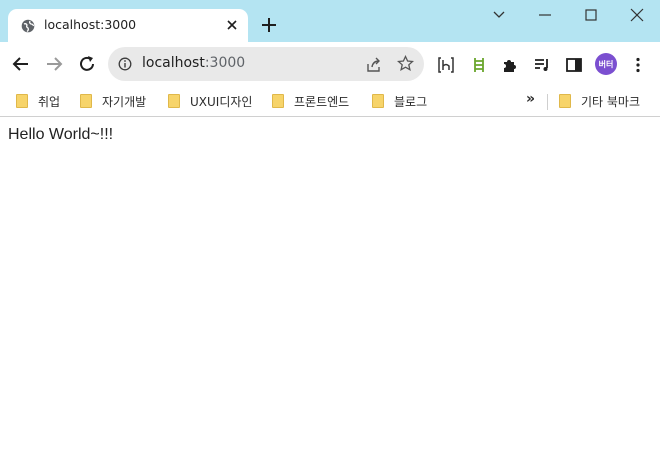  I want to click on reload-icon, so click(87, 64).